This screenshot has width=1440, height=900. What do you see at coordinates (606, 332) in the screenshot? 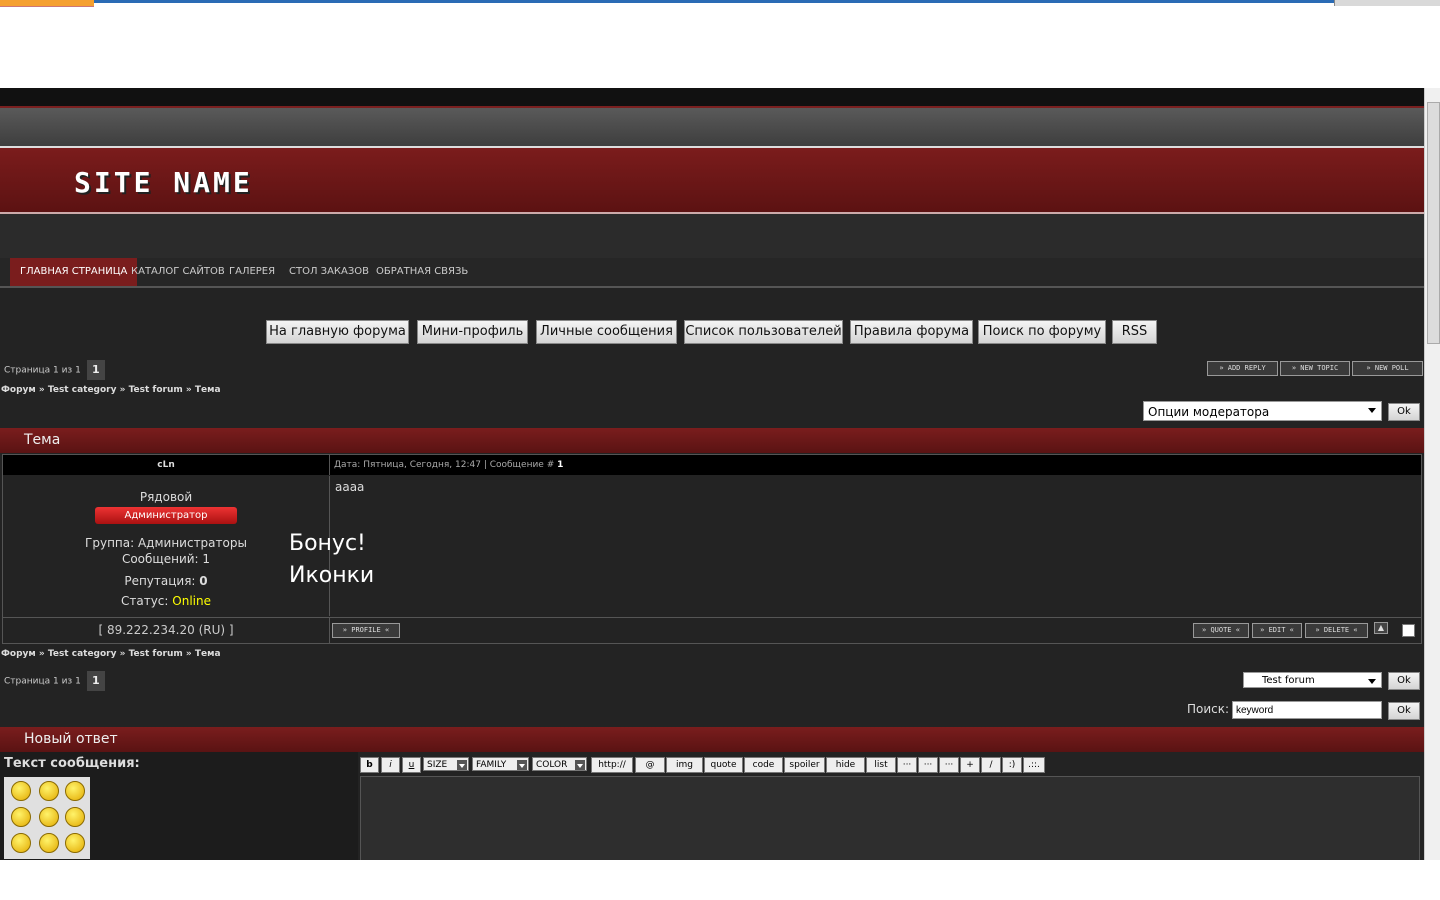
I see `private-messages-button: Личные сообщения` at bounding box center [606, 332].